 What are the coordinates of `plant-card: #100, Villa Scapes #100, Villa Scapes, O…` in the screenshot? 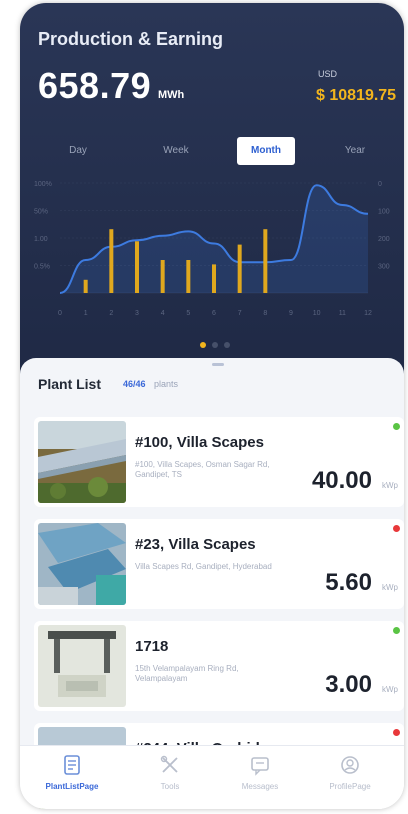 It's located at (219, 462).